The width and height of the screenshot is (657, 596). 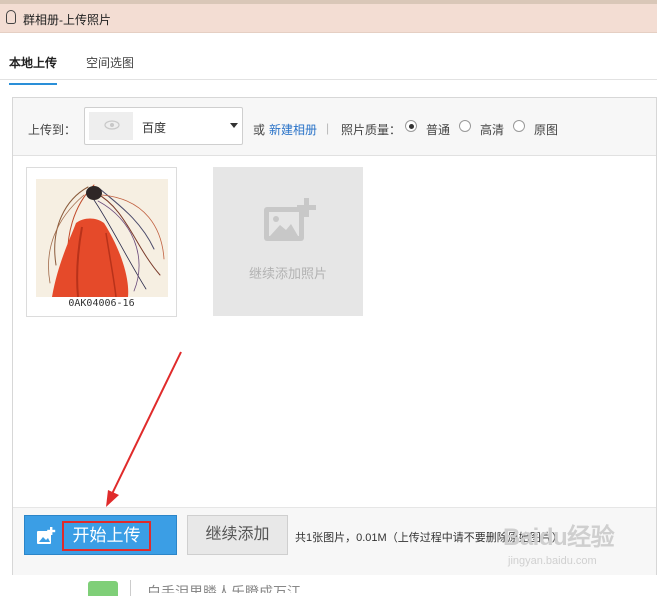 What do you see at coordinates (101, 303) in the screenshot?
I see `photo-filename: 0AK04006-16` at bounding box center [101, 303].